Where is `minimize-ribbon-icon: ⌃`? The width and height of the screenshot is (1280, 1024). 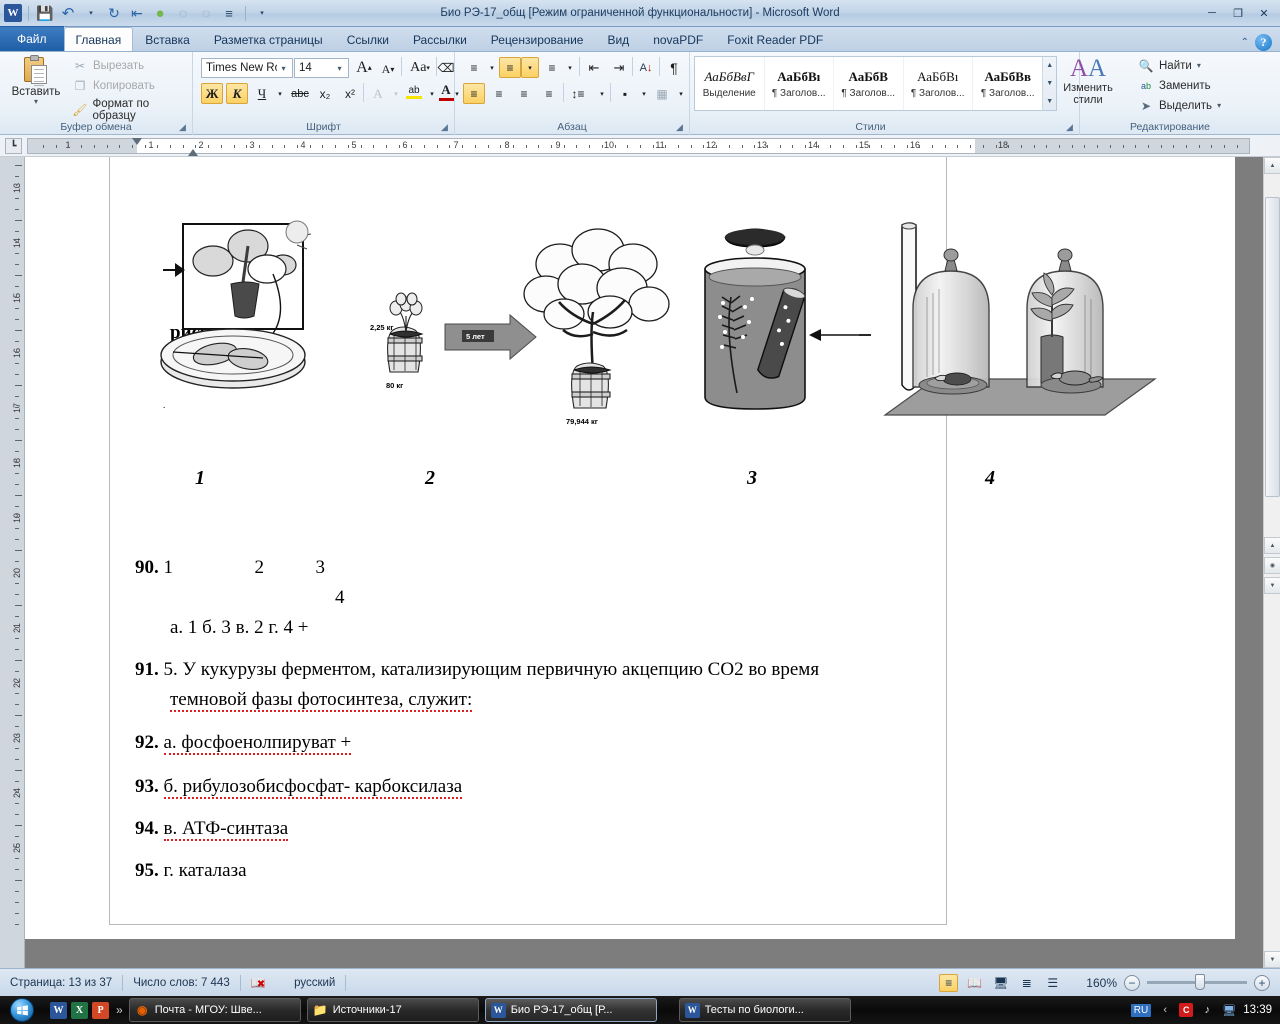 minimize-ribbon-icon: ⌃ is located at coordinates (1245, 42).